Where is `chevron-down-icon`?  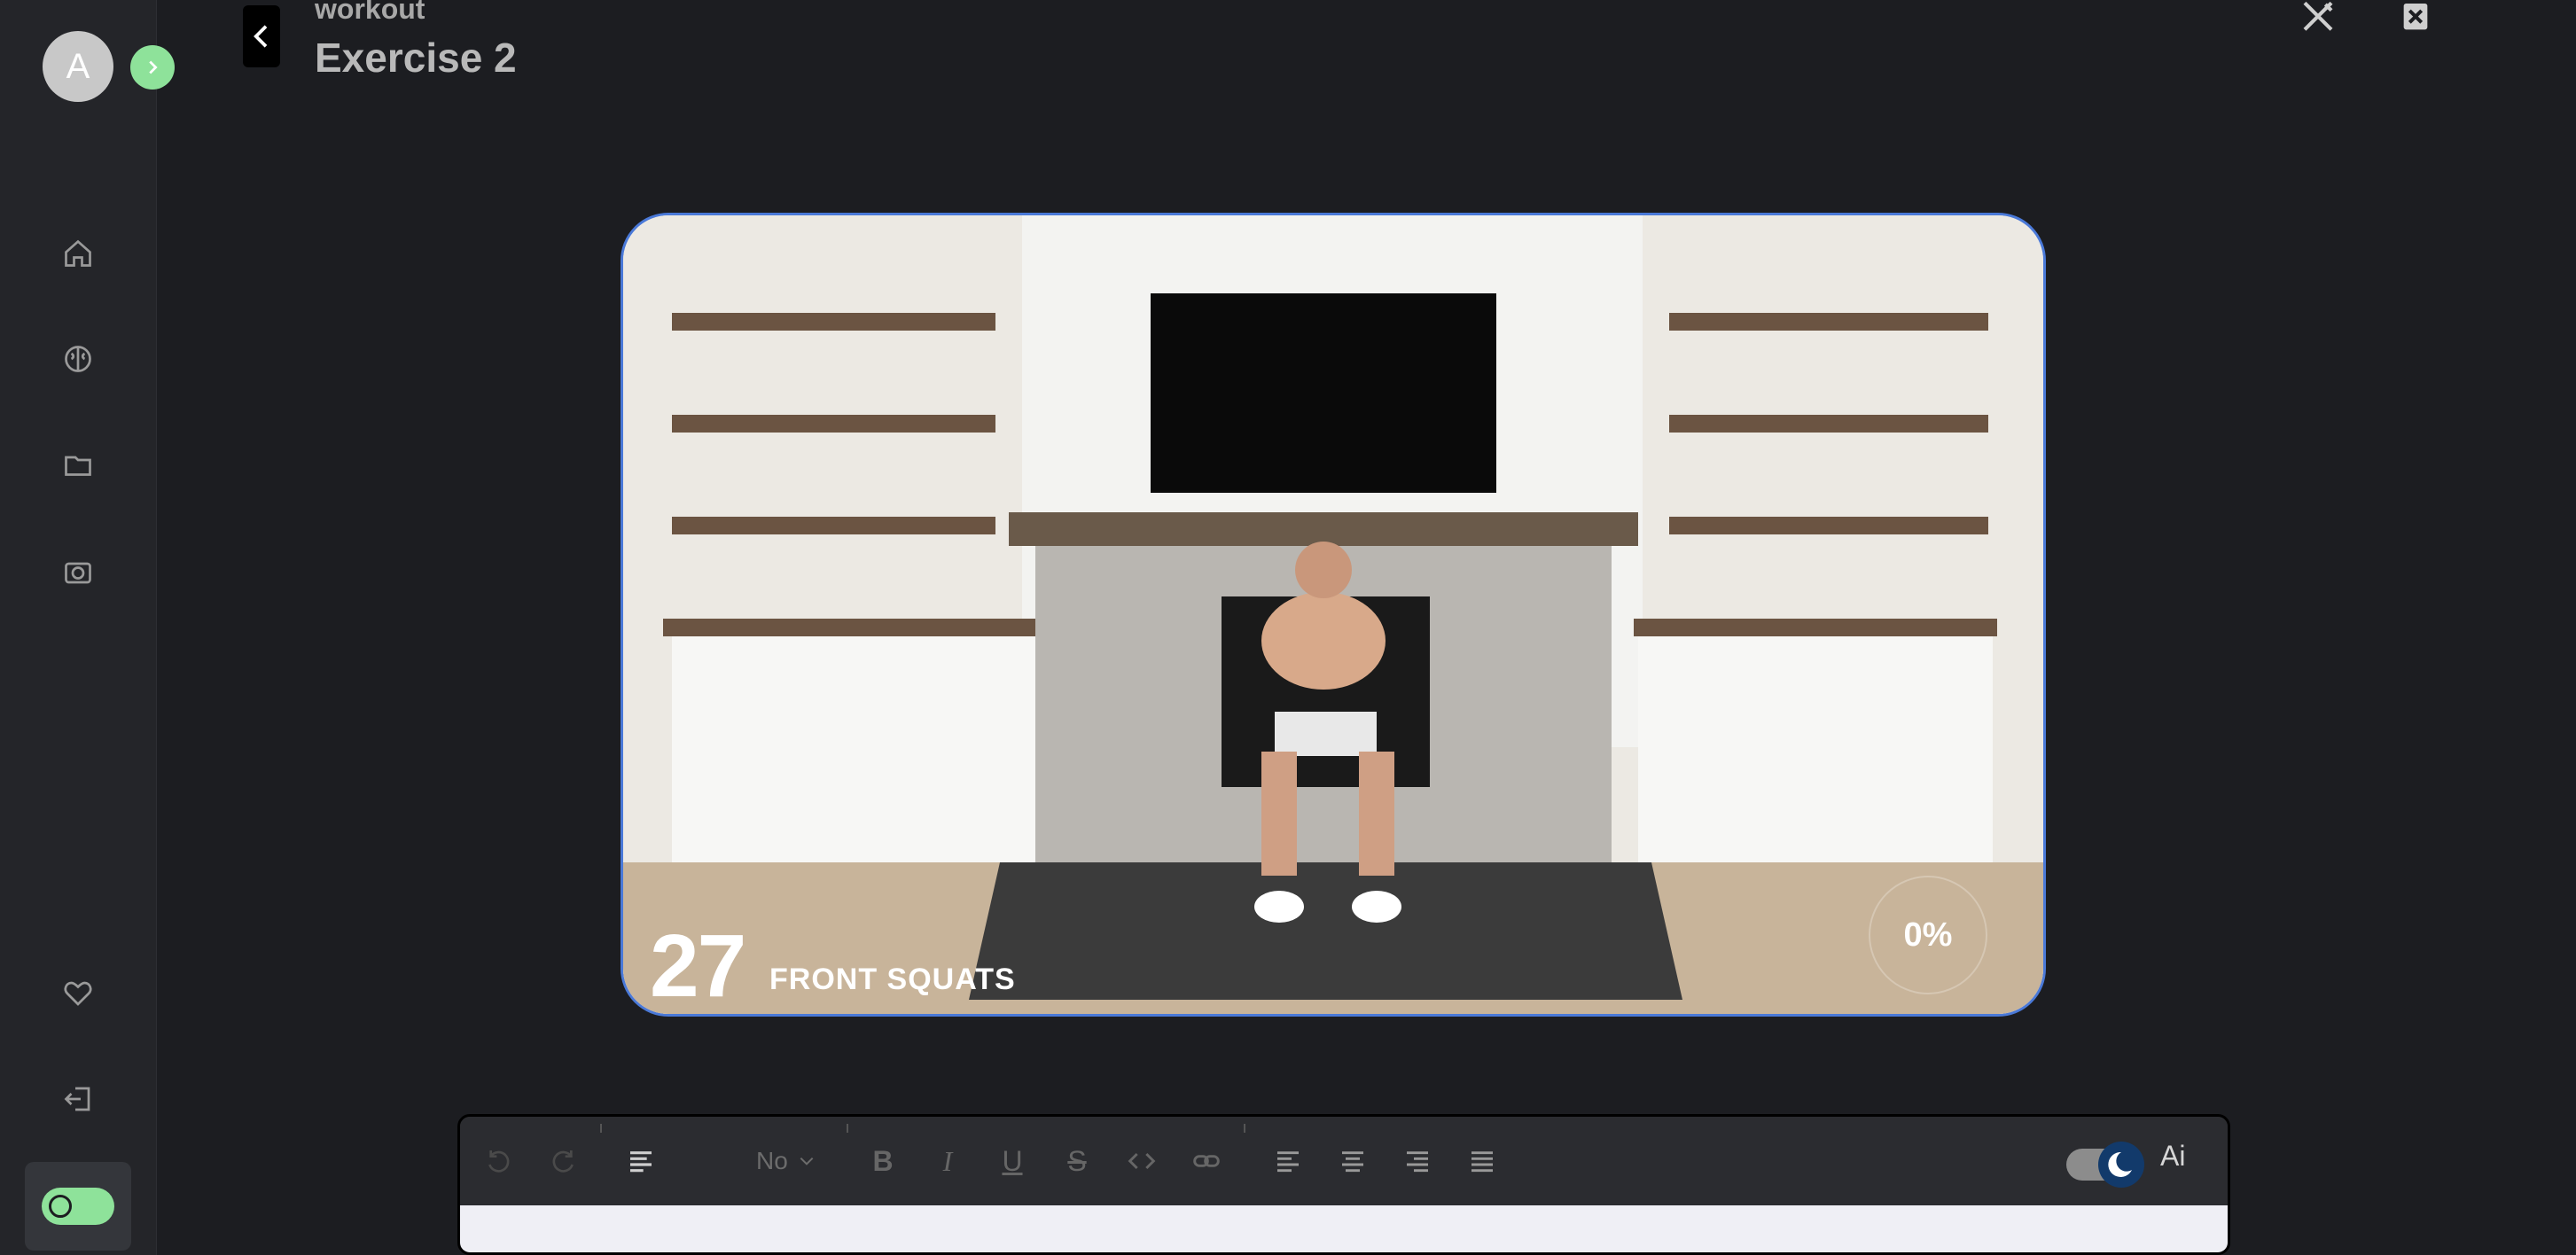 chevron-down-icon is located at coordinates (807, 1161).